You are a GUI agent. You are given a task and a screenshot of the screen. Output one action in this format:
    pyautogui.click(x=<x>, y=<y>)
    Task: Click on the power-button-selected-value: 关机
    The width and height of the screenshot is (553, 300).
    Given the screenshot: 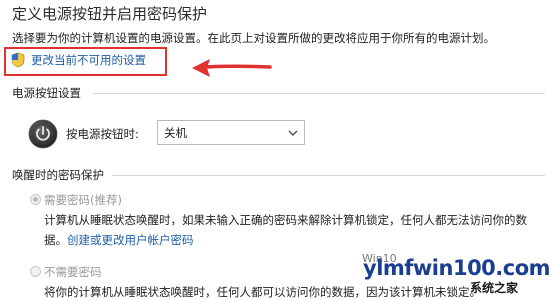 What is the action you would take?
    pyautogui.click(x=175, y=132)
    